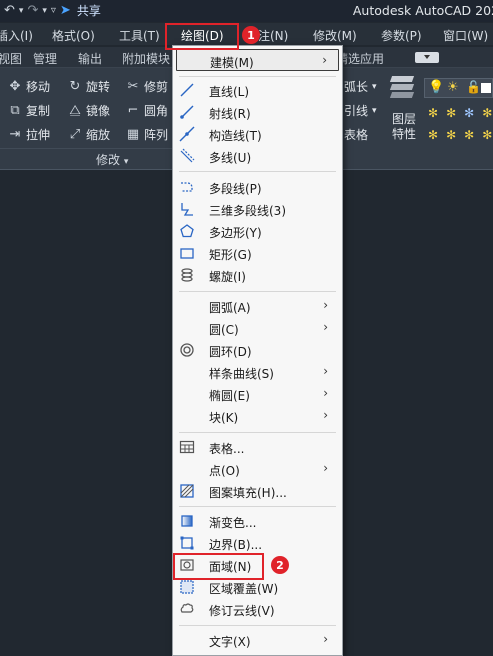  What do you see at coordinates (402, 89) in the screenshot?
I see `layer-stack-icon` at bounding box center [402, 89].